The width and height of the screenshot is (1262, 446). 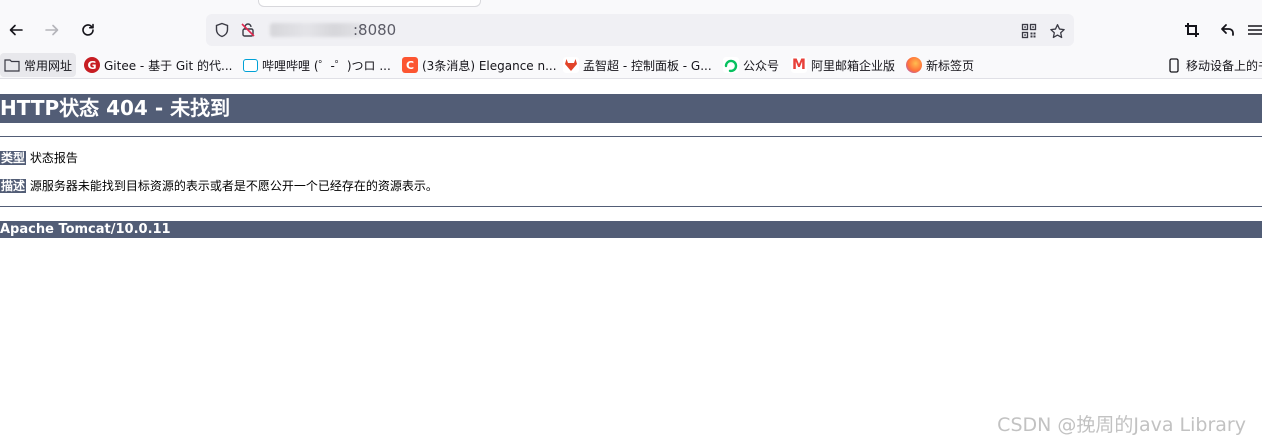 I want to click on page-title: HTTP状态 404 - 未找到, so click(x=631, y=108).